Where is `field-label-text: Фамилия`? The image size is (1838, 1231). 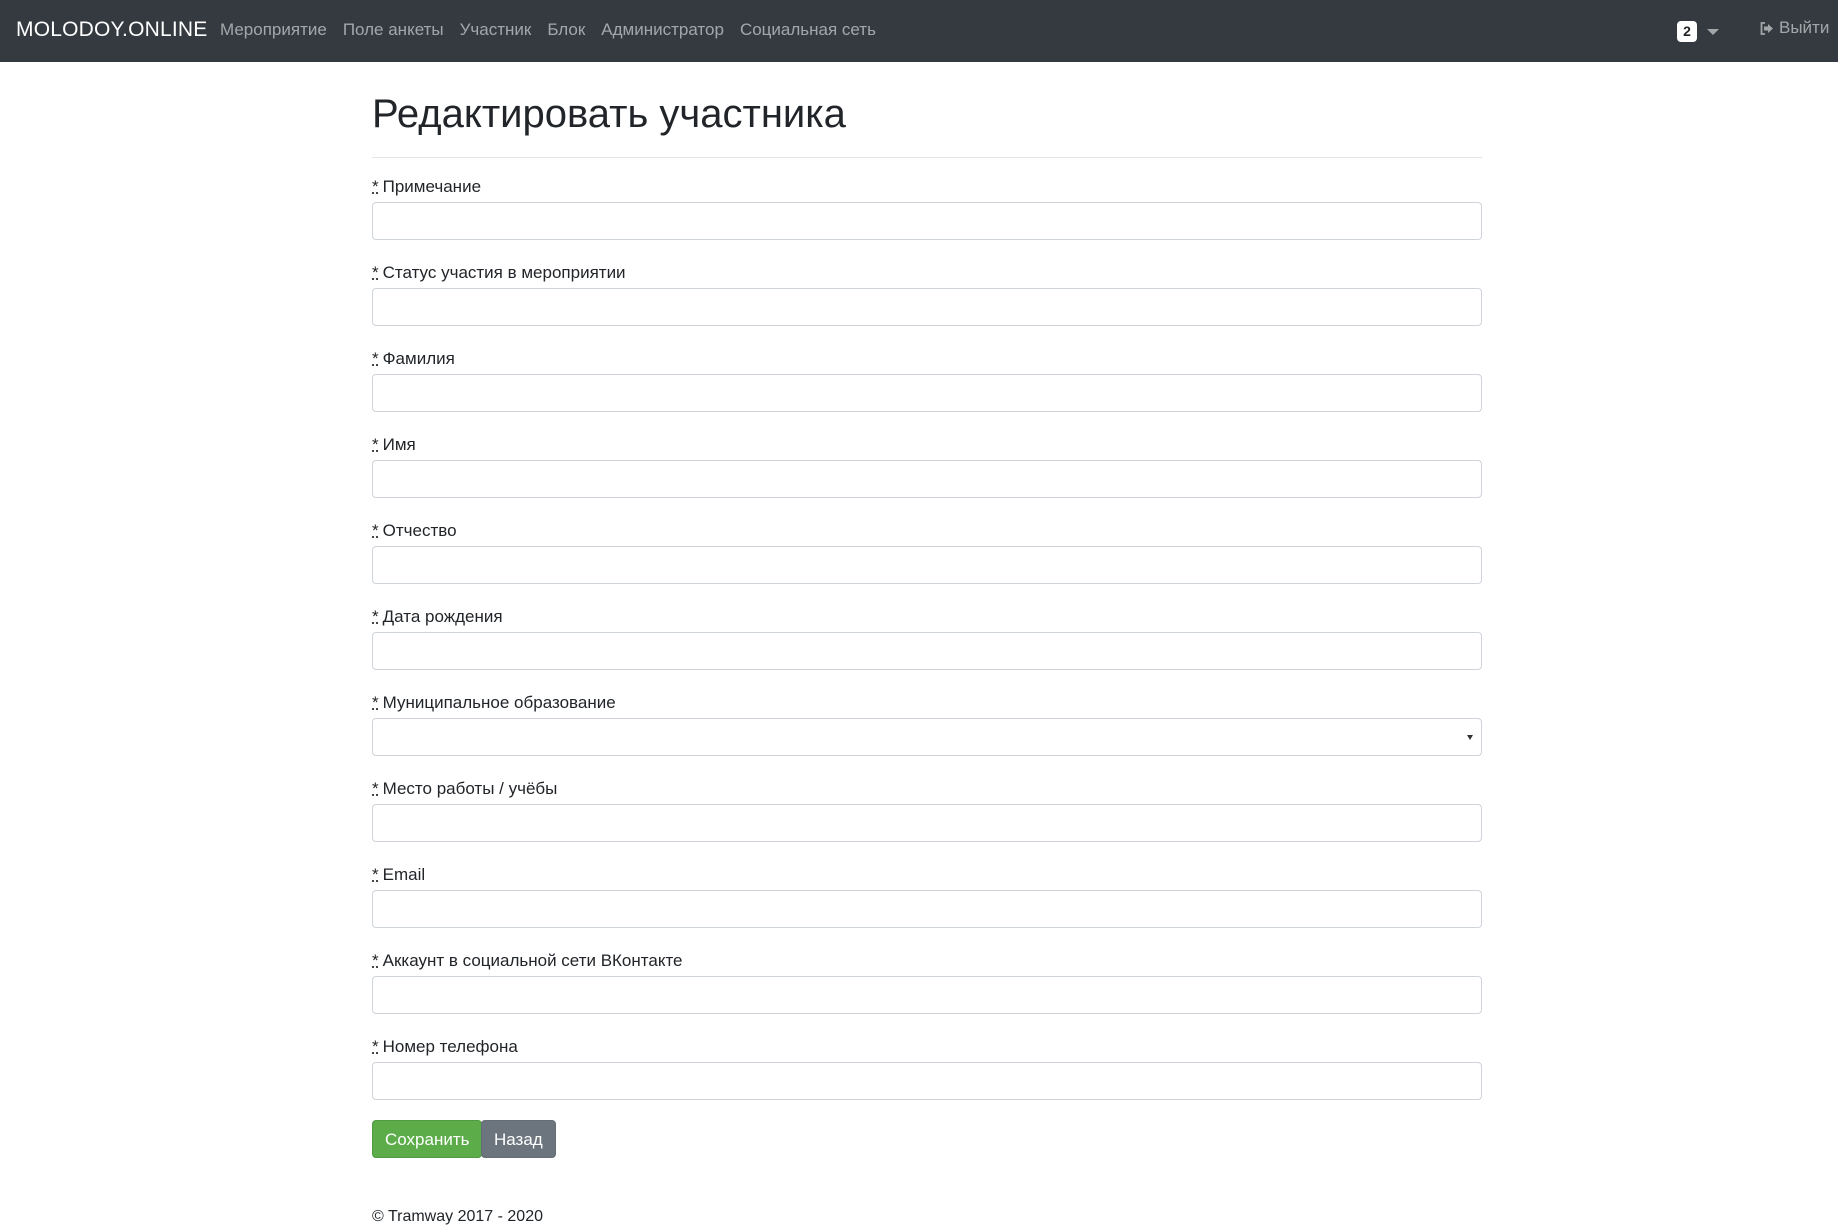 field-label-text: Фамилия is located at coordinates (418, 358).